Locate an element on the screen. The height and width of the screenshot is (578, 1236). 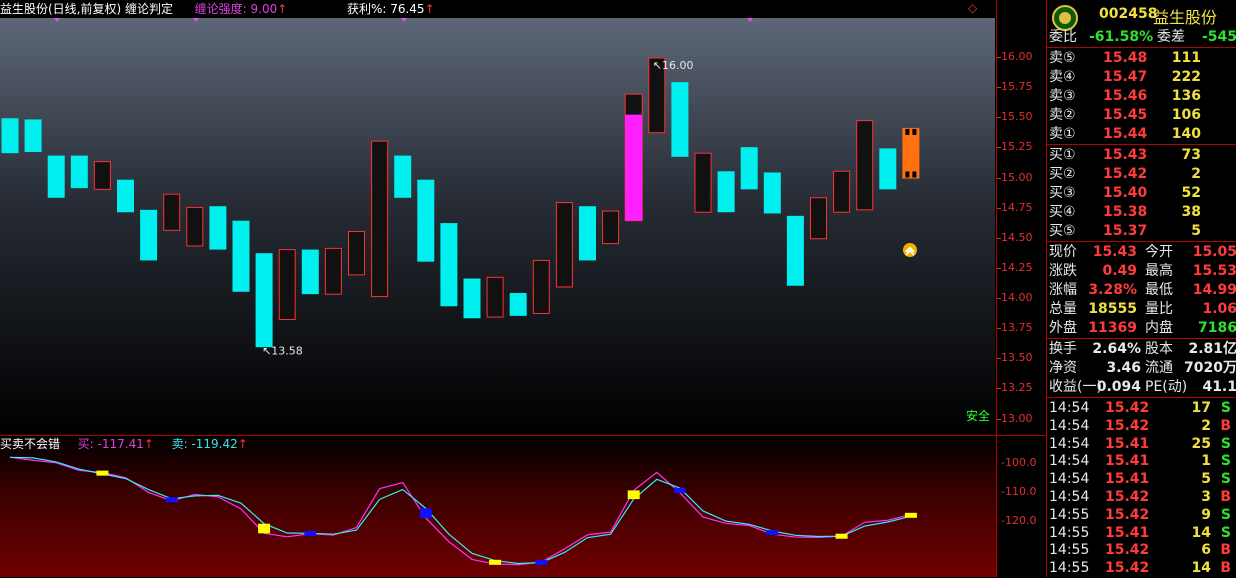
ask-label: 卖③ is located at coordinates (1062, 96).